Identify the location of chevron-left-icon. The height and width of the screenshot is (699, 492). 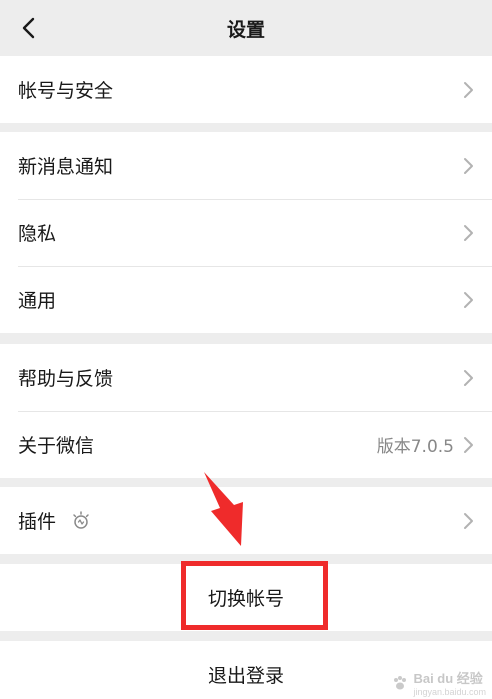
(28, 28).